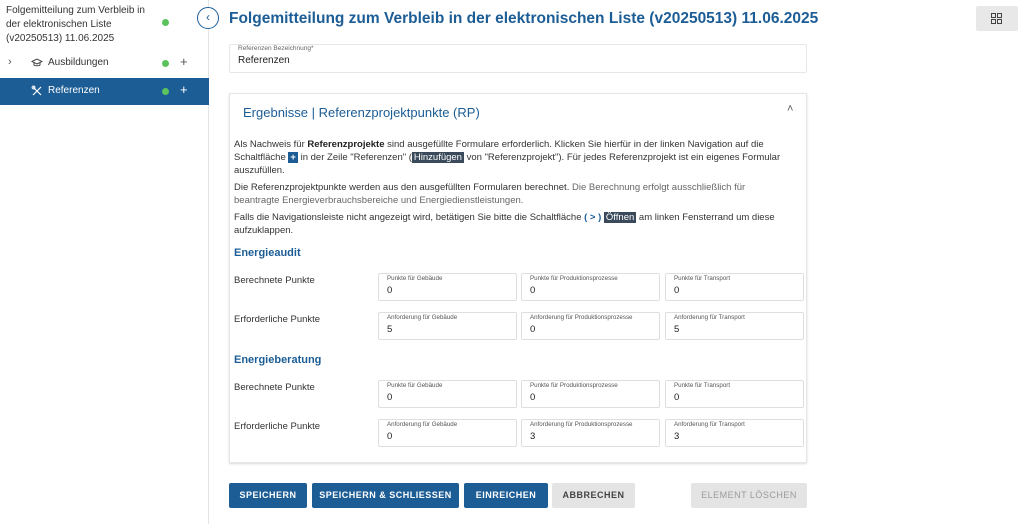 The image size is (1024, 524). What do you see at coordinates (734, 326) in the screenshot?
I see `input-field: Anforderung für Transport 5` at bounding box center [734, 326].